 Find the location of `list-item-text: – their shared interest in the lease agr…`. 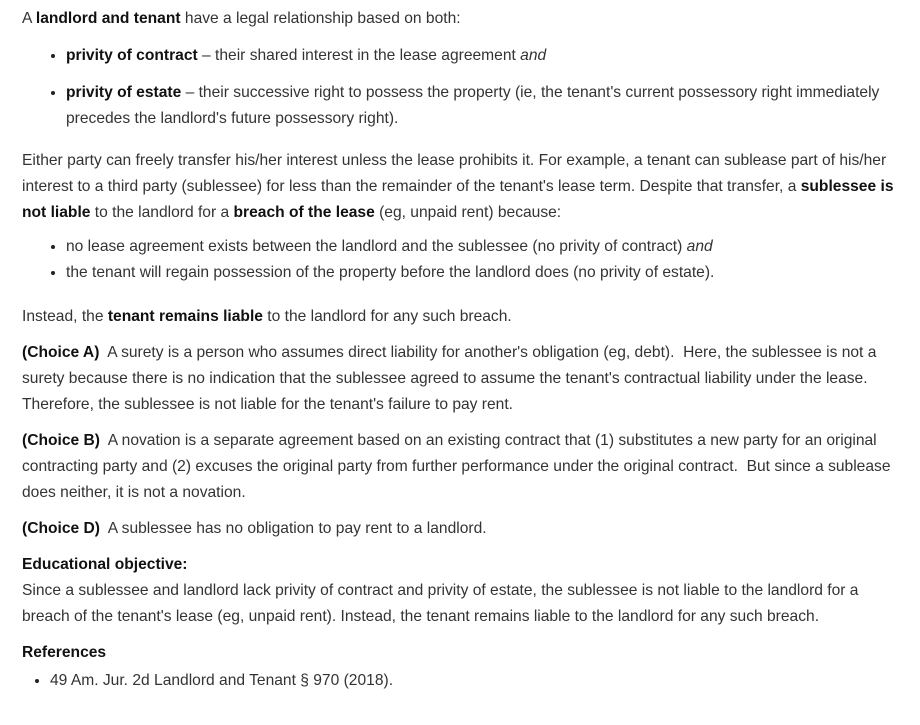

list-item-text: – their shared interest in the lease agr… is located at coordinates (359, 55).